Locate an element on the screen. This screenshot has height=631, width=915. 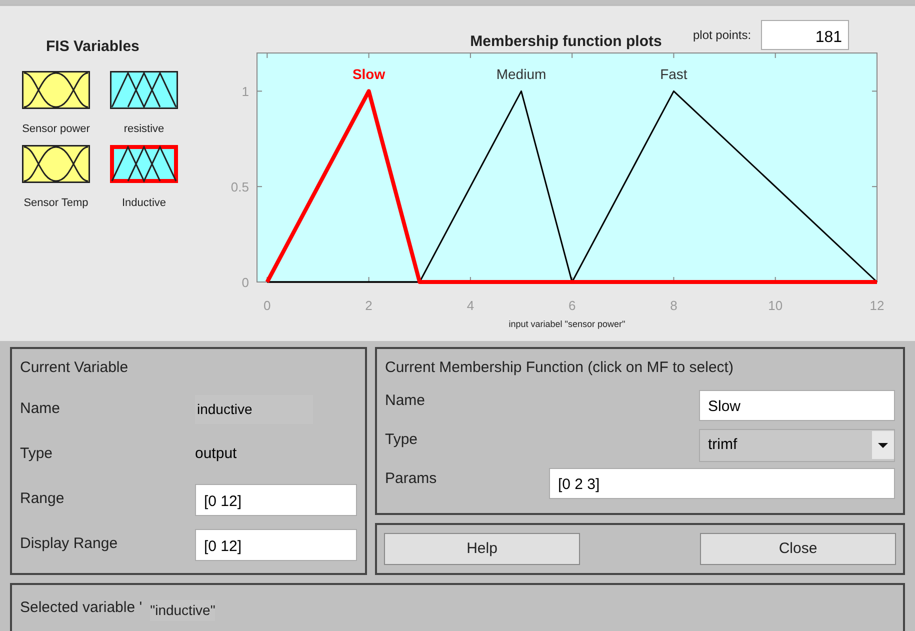
name-value: inductive is located at coordinates (254, 409).